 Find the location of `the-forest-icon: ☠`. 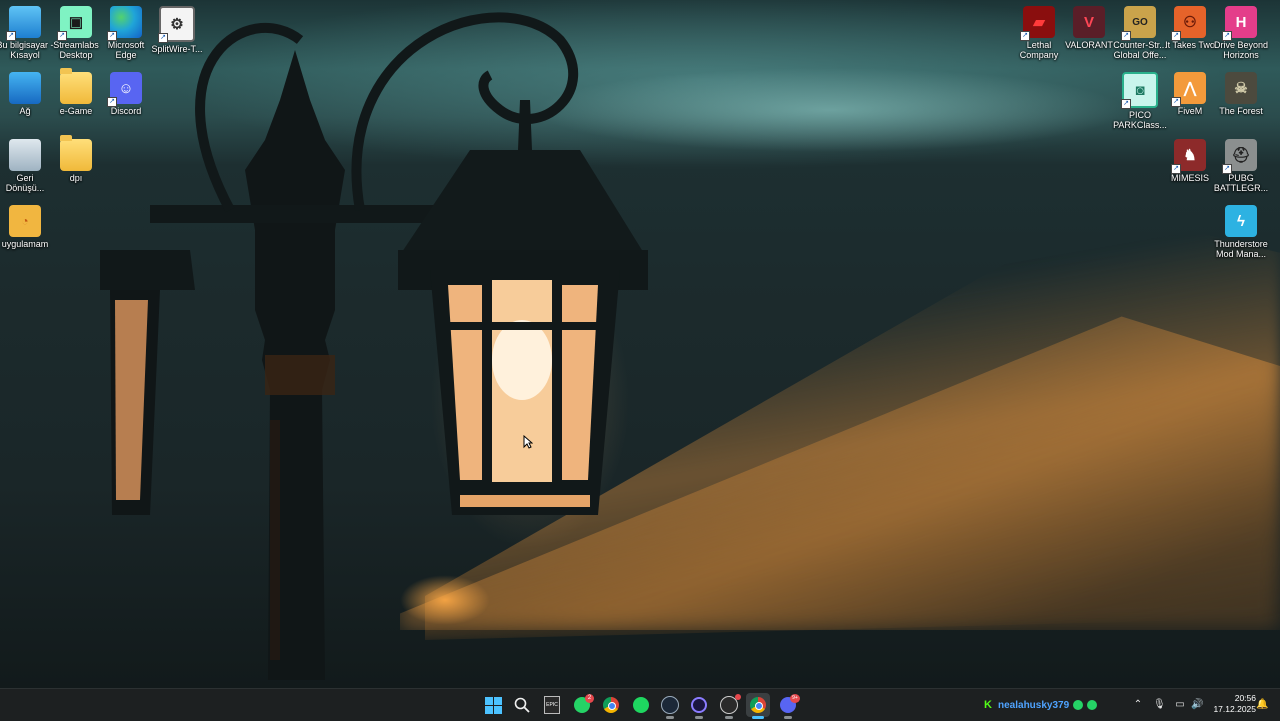

the-forest-icon: ☠ is located at coordinates (1241, 88).